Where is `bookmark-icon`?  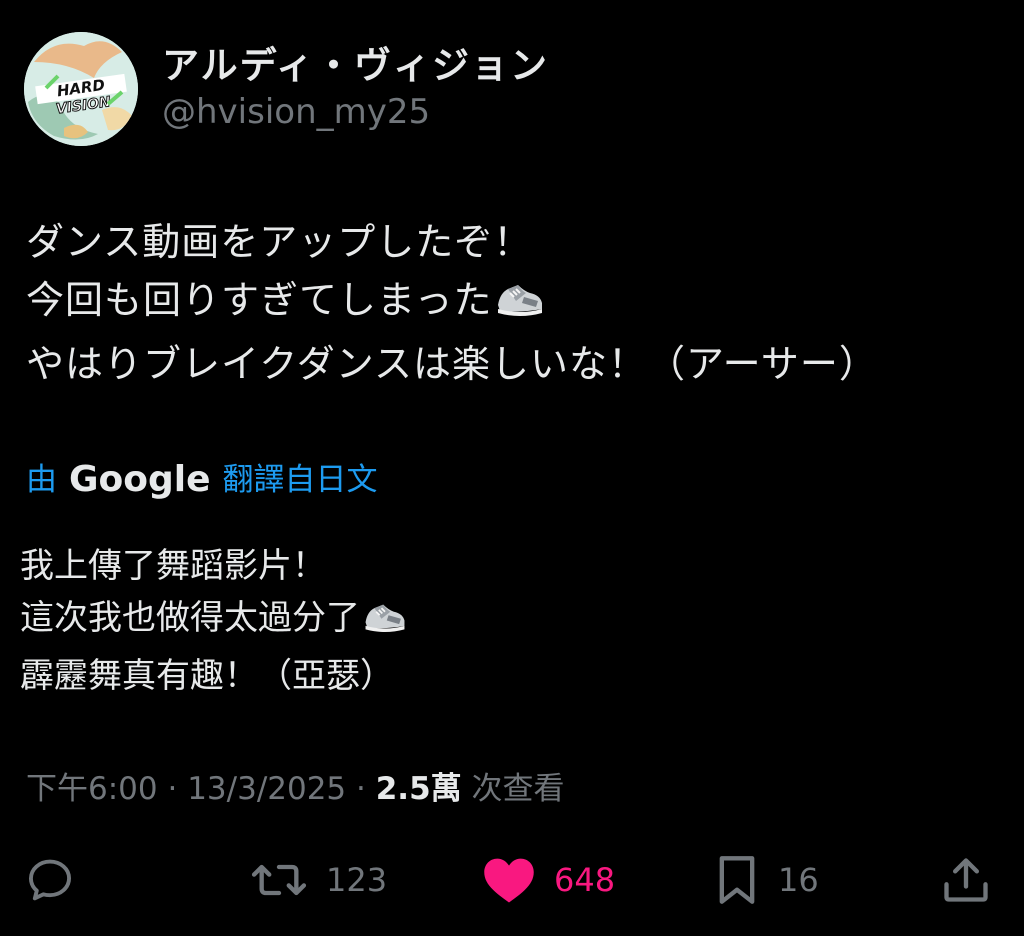
bookmark-icon is located at coordinates (737, 880).